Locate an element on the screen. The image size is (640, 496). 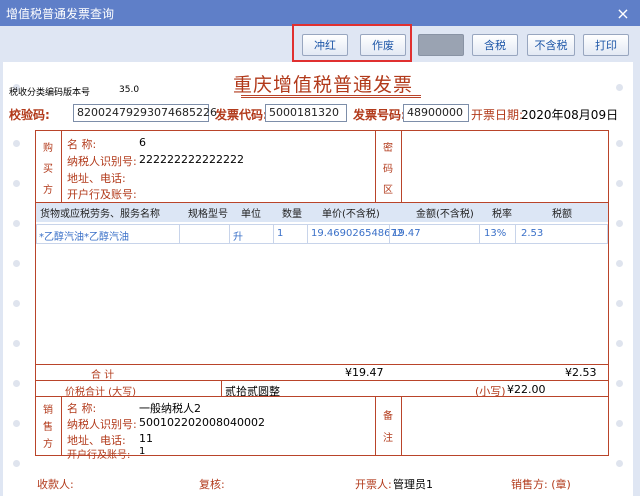
version-label: 税收分类编码版本号 is located at coordinates (50, 93).